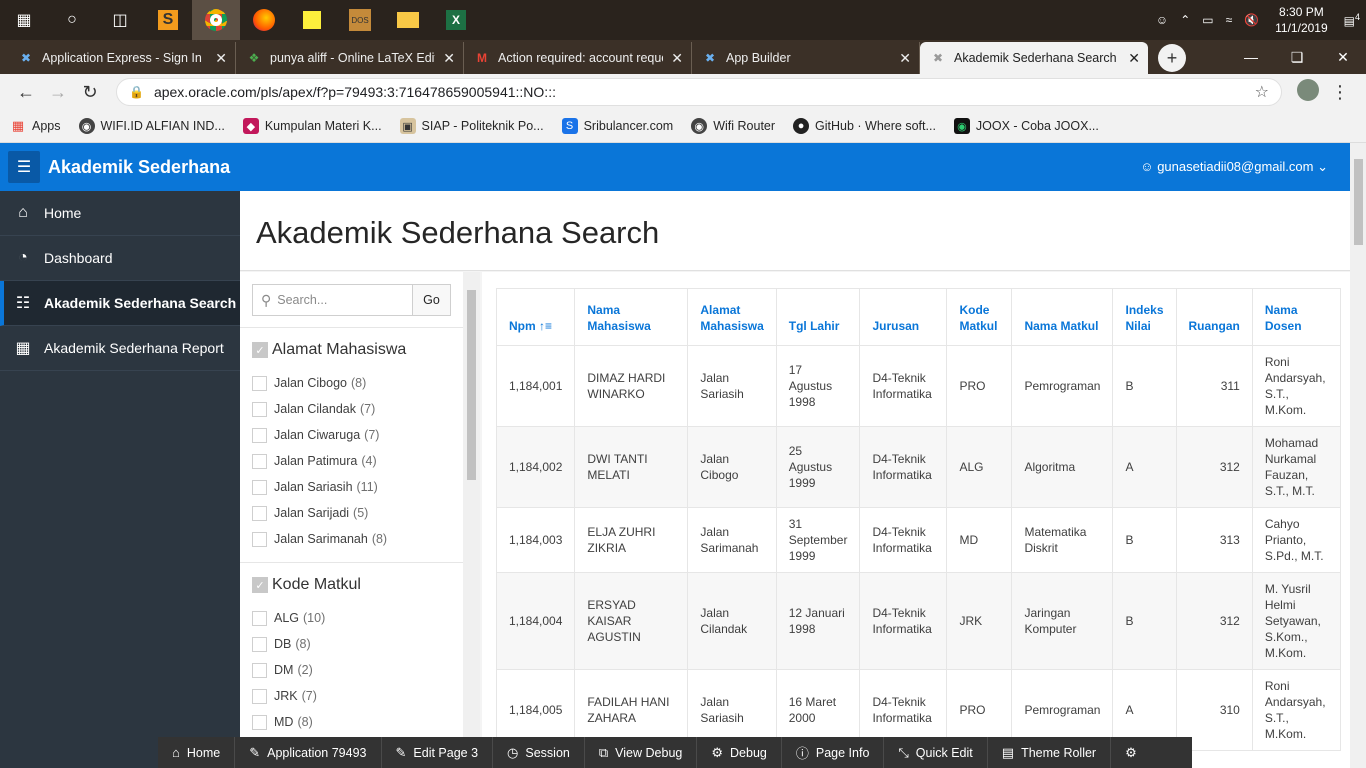 The width and height of the screenshot is (1366, 768). I want to click on column-header: Indeks Nilai, so click(1144, 317).